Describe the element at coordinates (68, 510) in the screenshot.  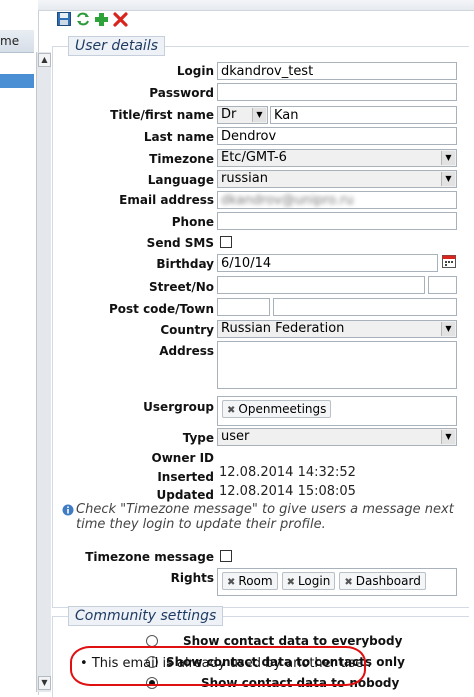
I see `info-icon` at that location.